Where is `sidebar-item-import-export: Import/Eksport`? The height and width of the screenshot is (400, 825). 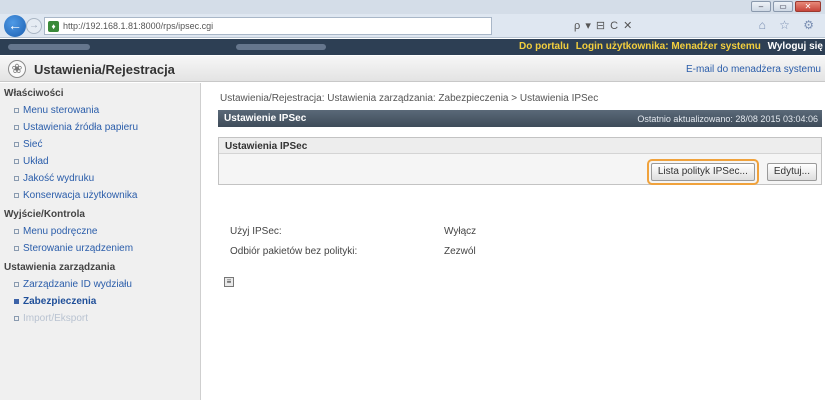
sidebar-item-import-export: Import/Eksport is located at coordinates (100, 318).